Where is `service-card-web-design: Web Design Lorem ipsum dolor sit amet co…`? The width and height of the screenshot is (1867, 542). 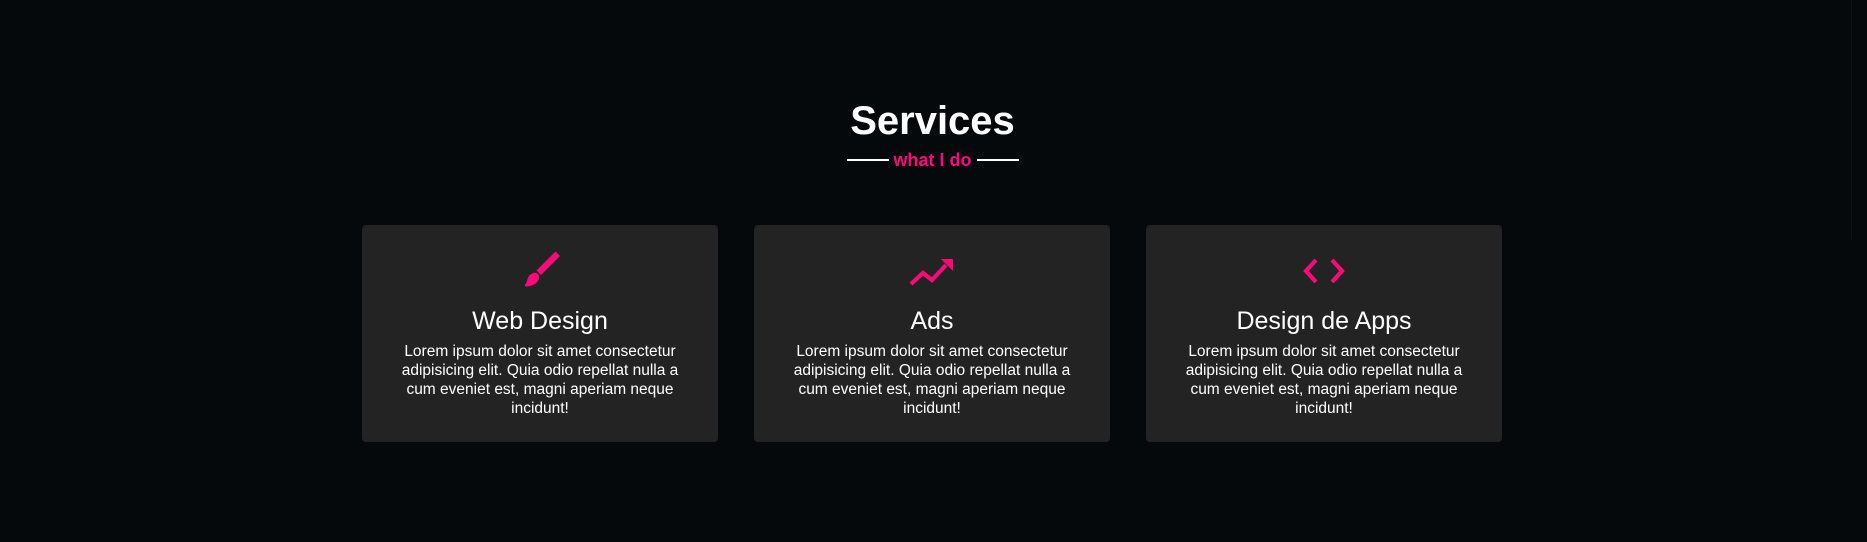 service-card-web-design: Web Design Lorem ipsum dolor sit amet co… is located at coordinates (540, 333).